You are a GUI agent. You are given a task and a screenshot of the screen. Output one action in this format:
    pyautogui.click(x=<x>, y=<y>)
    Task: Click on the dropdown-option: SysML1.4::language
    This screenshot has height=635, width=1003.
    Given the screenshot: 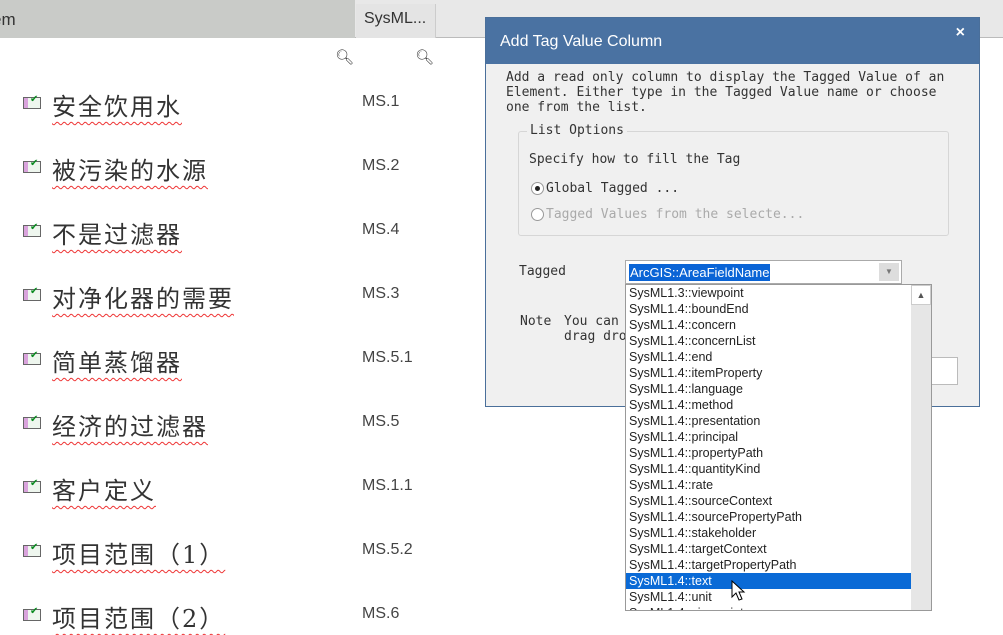 What is the action you would take?
    pyautogui.click(x=769, y=389)
    